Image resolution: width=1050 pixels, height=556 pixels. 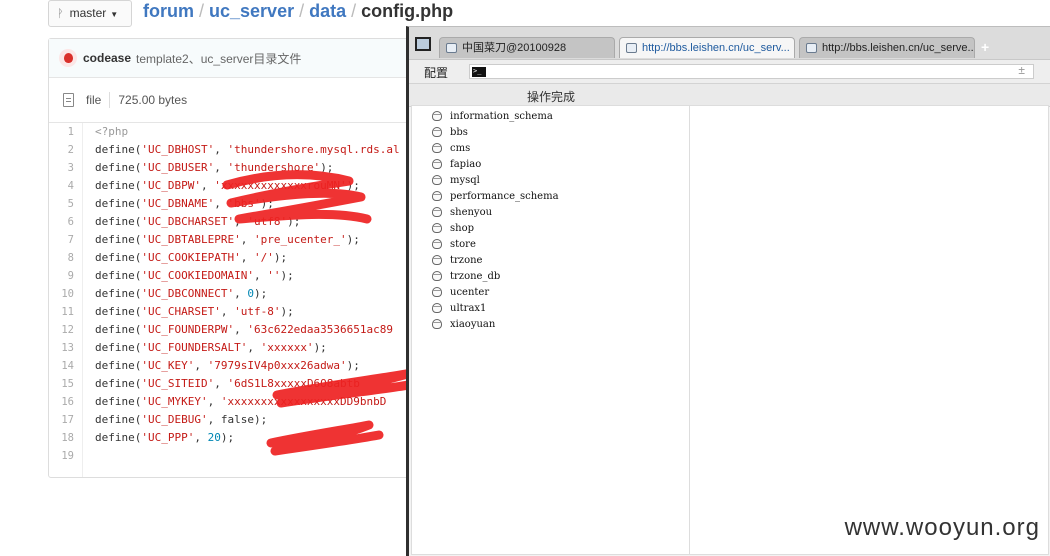 I want to click on line-number-gutter: 1 2 3 4 5 6 7 8 9 10 11 12 13 14 15 16 17 18 19, so click(x=66, y=300).